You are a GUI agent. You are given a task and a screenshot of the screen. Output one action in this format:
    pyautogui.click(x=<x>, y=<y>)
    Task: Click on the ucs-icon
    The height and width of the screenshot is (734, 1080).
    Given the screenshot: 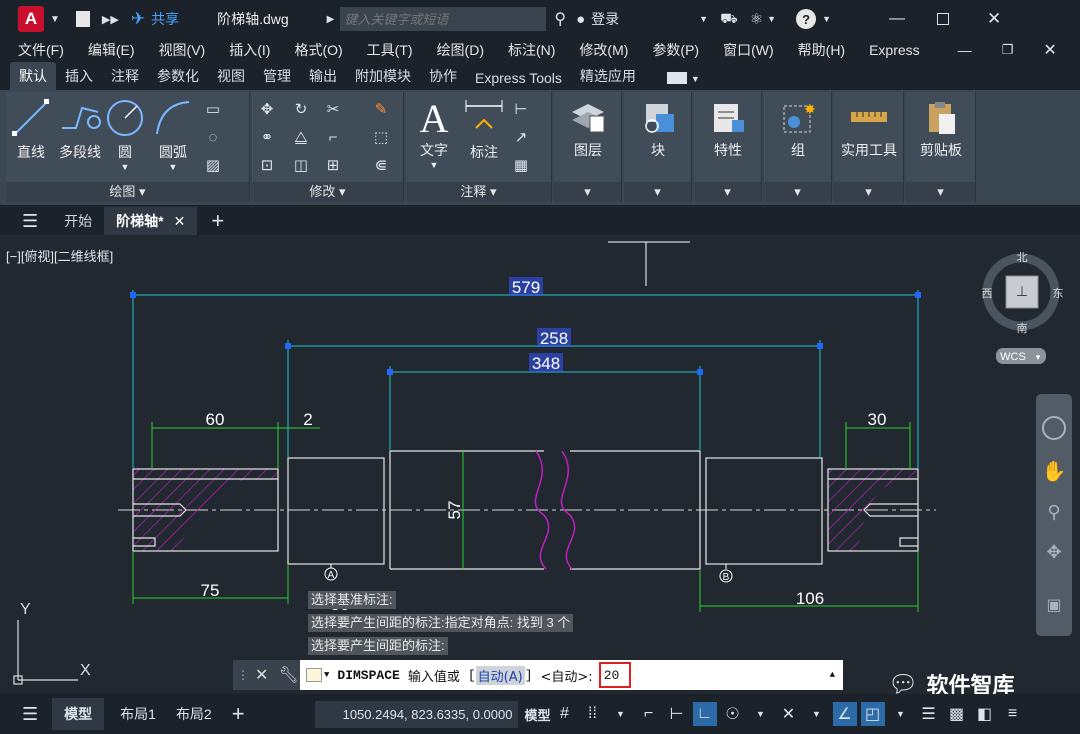 What is the action you would take?
    pyautogui.click(x=45, y=652)
    